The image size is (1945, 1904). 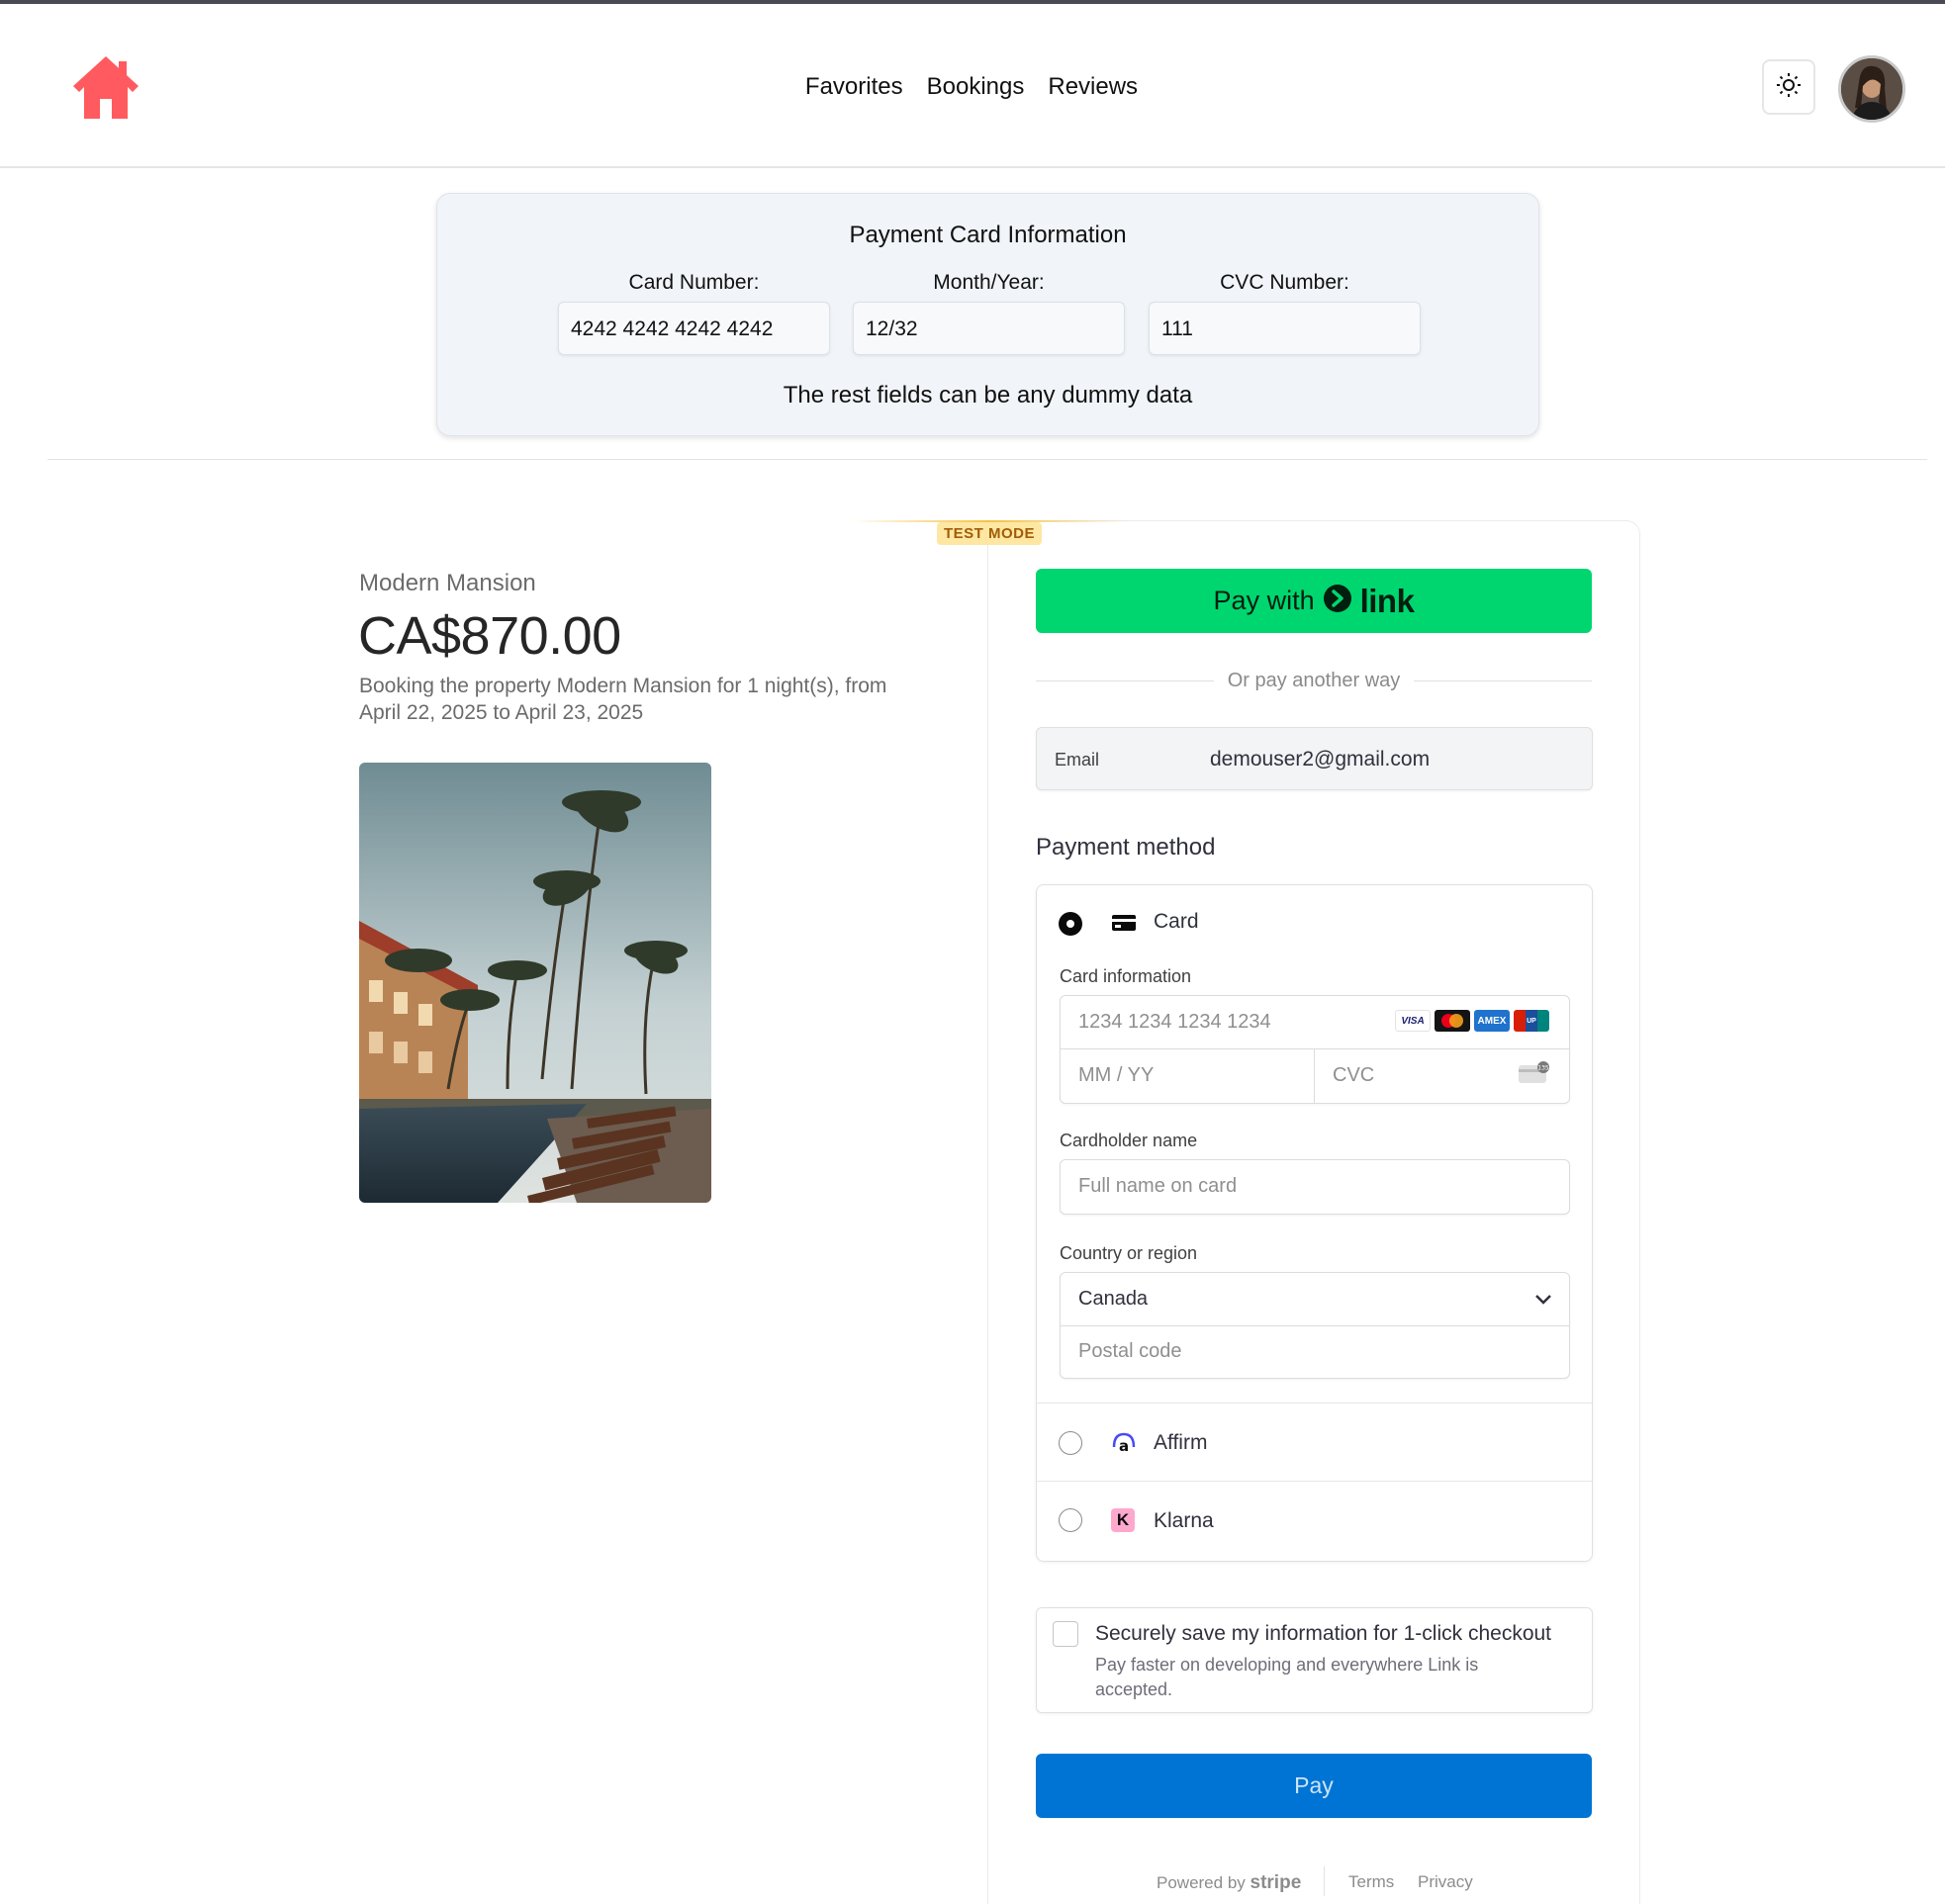 I want to click on or-pay-another-way-text: Or pay another way, so click(x=1314, y=680).